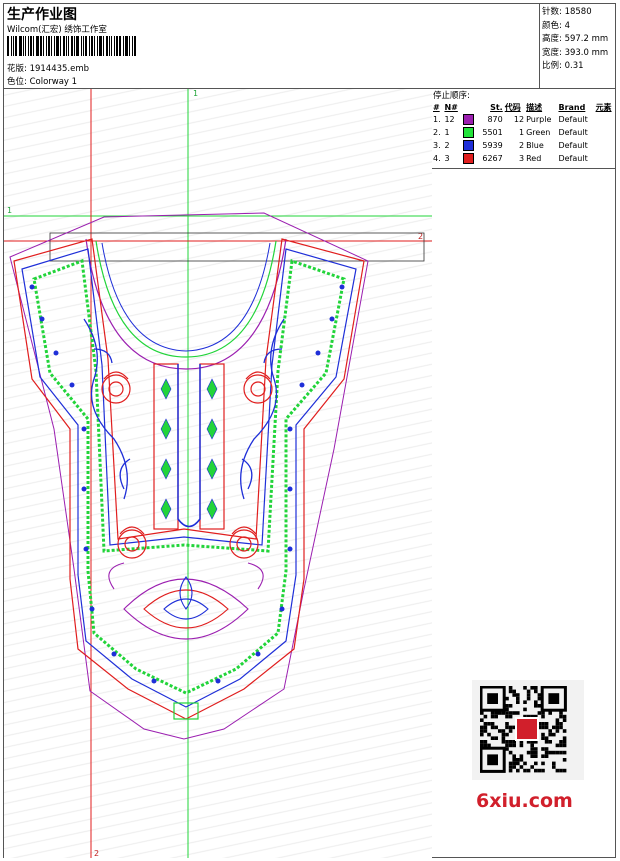  What do you see at coordinates (523, 729) in the screenshot?
I see `qr-code-graphic` at bounding box center [523, 729].